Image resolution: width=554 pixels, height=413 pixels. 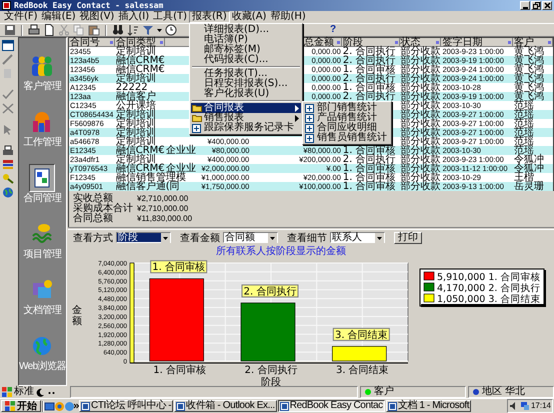 What do you see at coordinates (93, 238) in the screenshot?
I see `control-label: 查看方式` at bounding box center [93, 238].